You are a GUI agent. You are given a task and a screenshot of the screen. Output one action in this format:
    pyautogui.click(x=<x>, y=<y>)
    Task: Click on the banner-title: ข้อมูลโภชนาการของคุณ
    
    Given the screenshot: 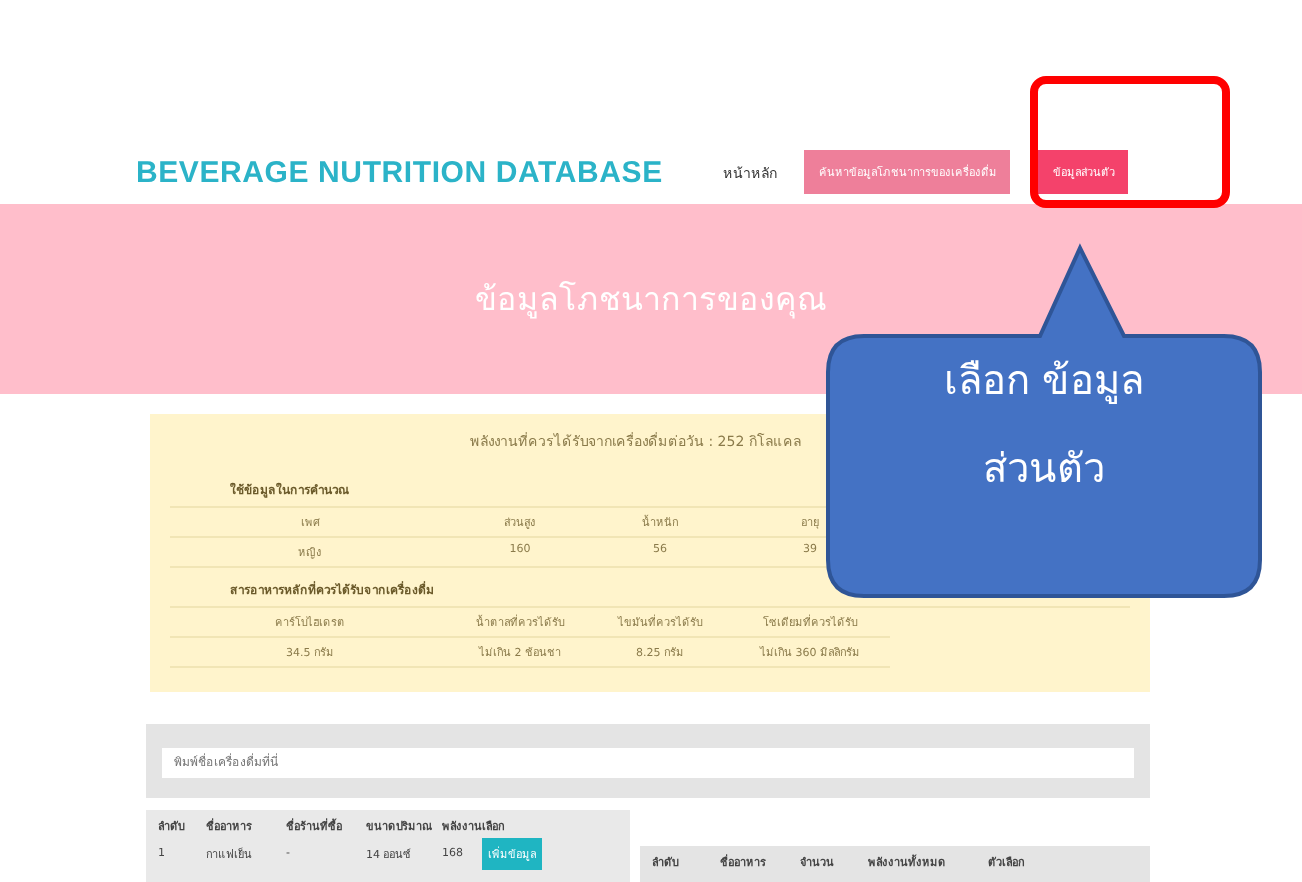 What is the action you would take?
    pyautogui.click(x=651, y=300)
    